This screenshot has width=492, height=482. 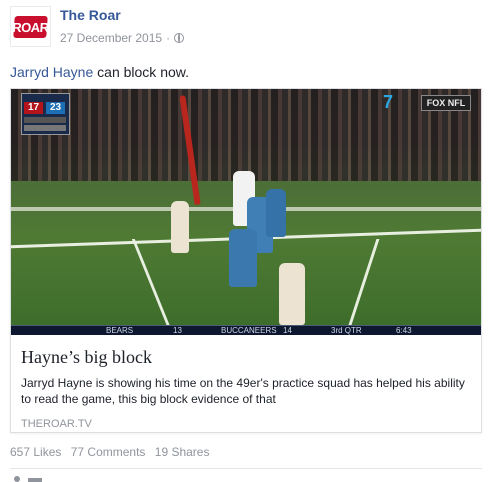 What do you see at coordinates (182, 452) in the screenshot?
I see `shares-count: 19 Shares` at bounding box center [182, 452].